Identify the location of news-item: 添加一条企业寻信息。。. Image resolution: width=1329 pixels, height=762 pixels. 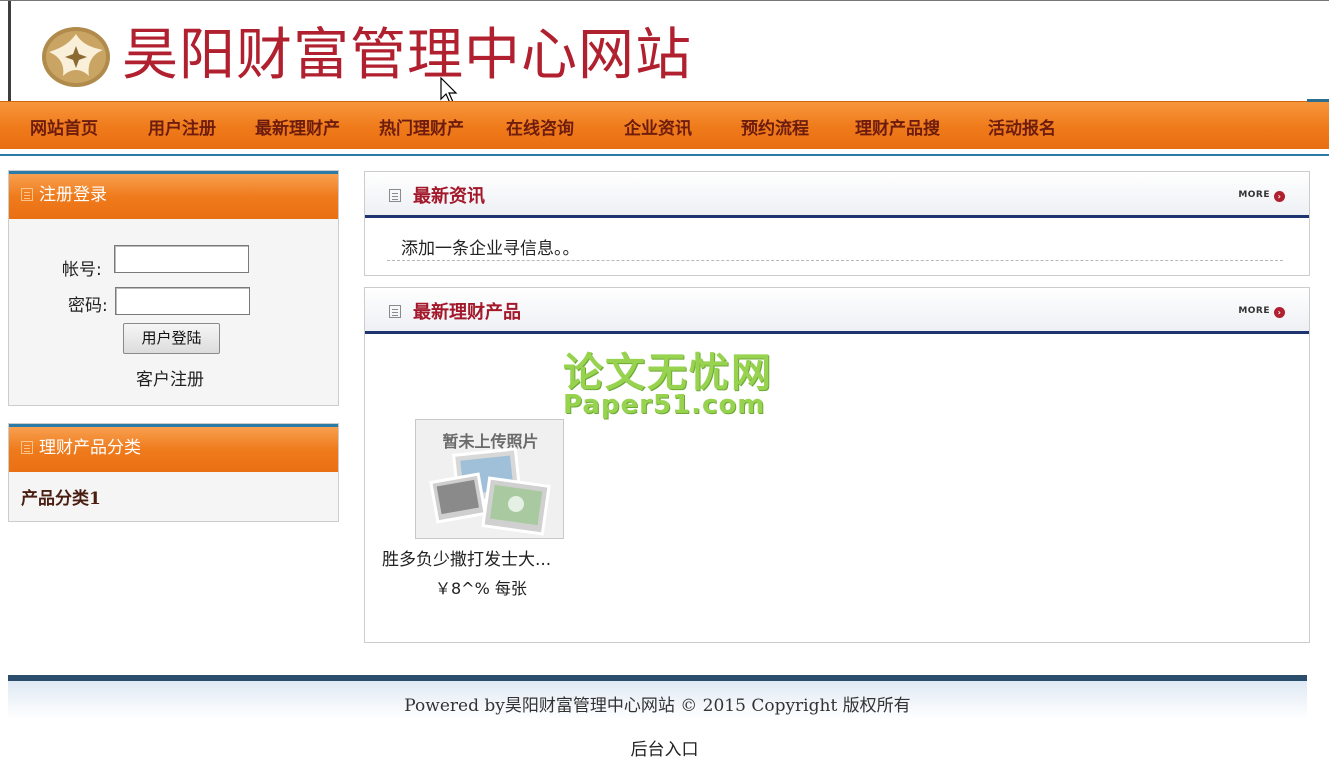
(490, 246).